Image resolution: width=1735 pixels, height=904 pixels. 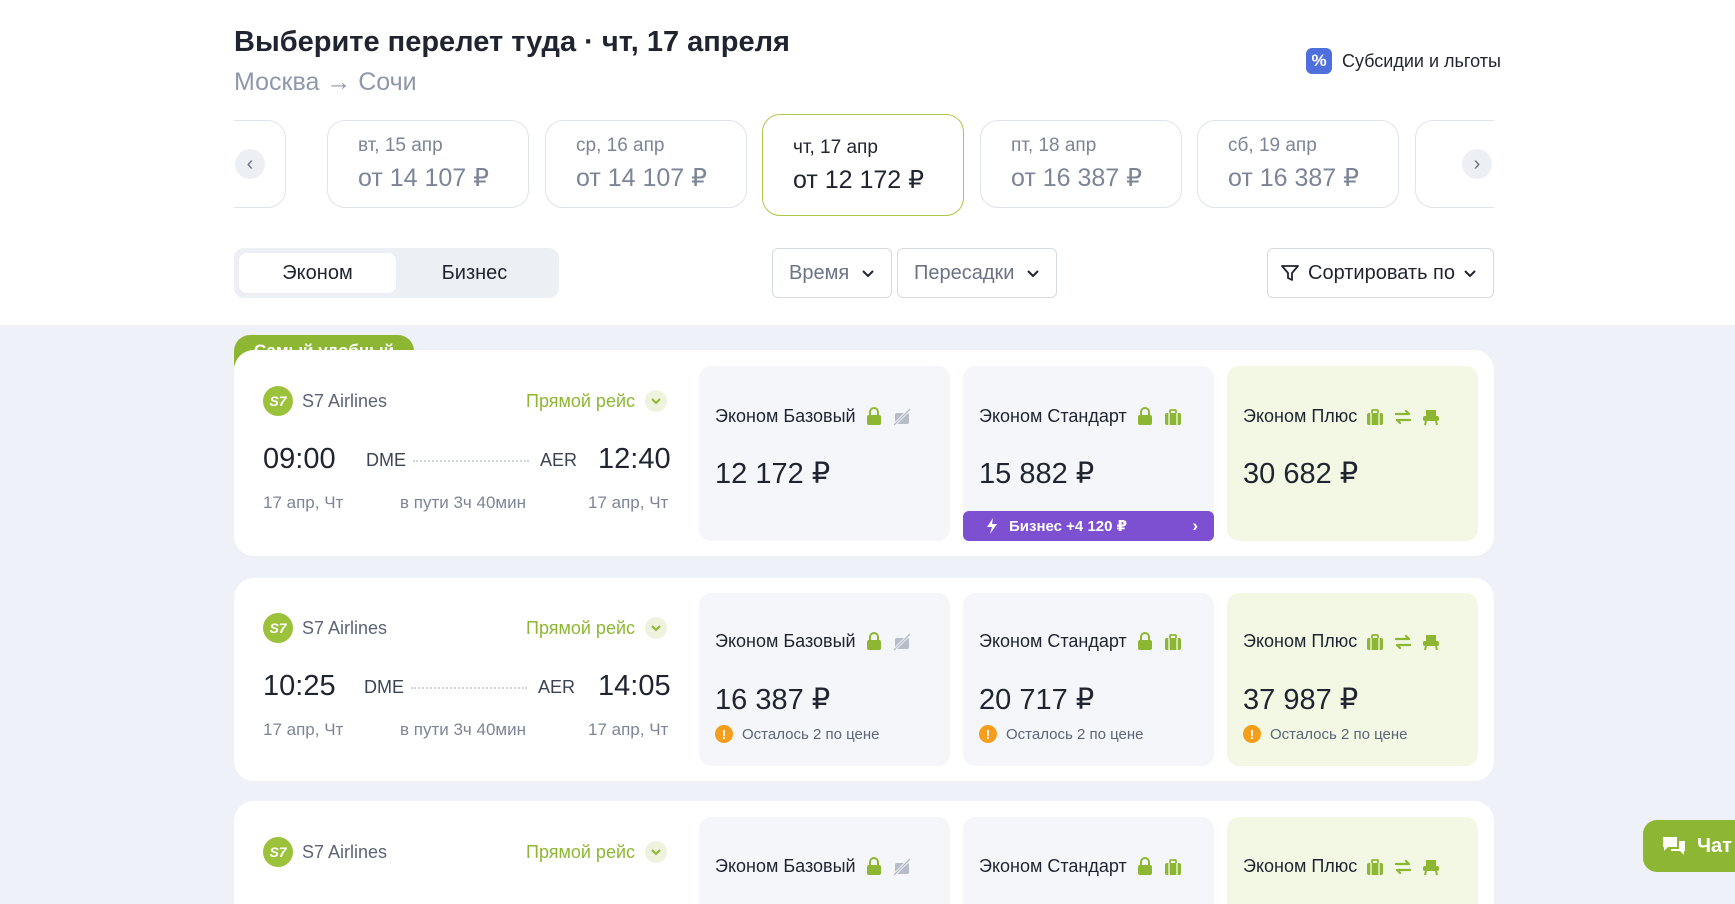 I want to click on date-card: ср, 16 апр от 14 107 ₽, so click(x=646, y=164).